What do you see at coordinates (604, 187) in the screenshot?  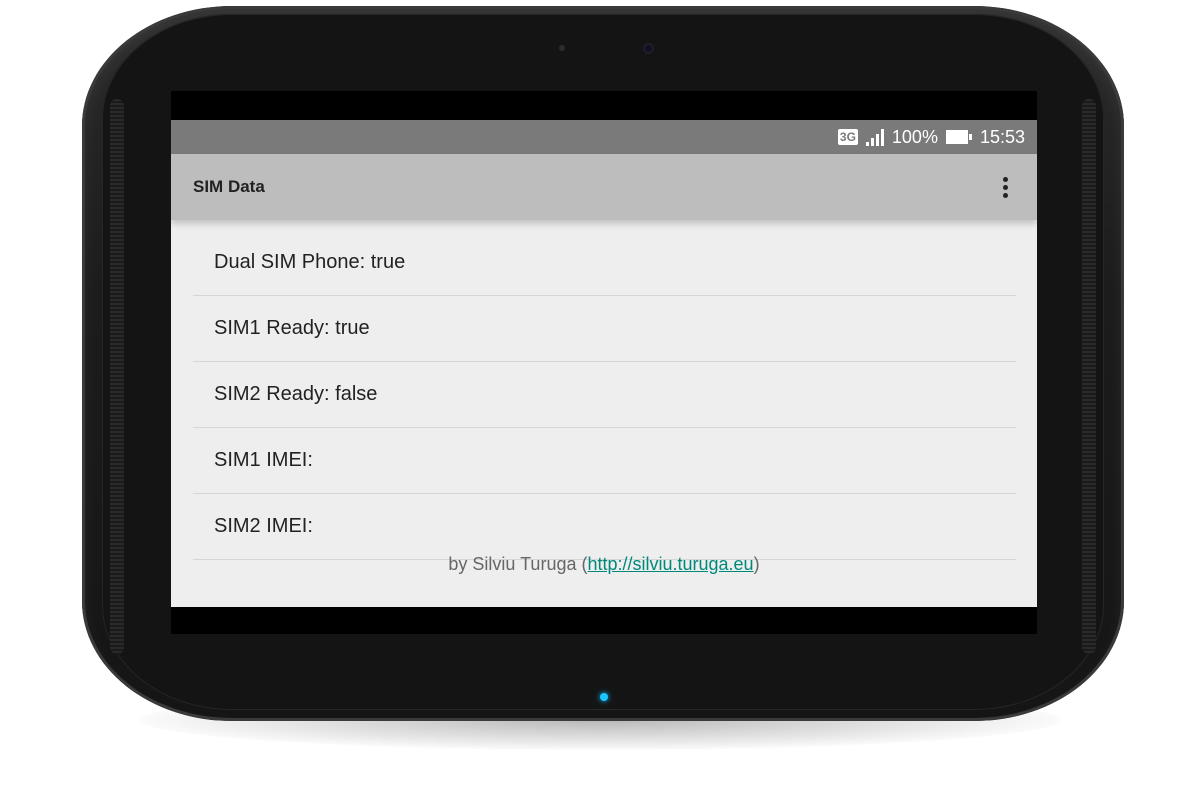 I see `app-bar: SIM Data` at bounding box center [604, 187].